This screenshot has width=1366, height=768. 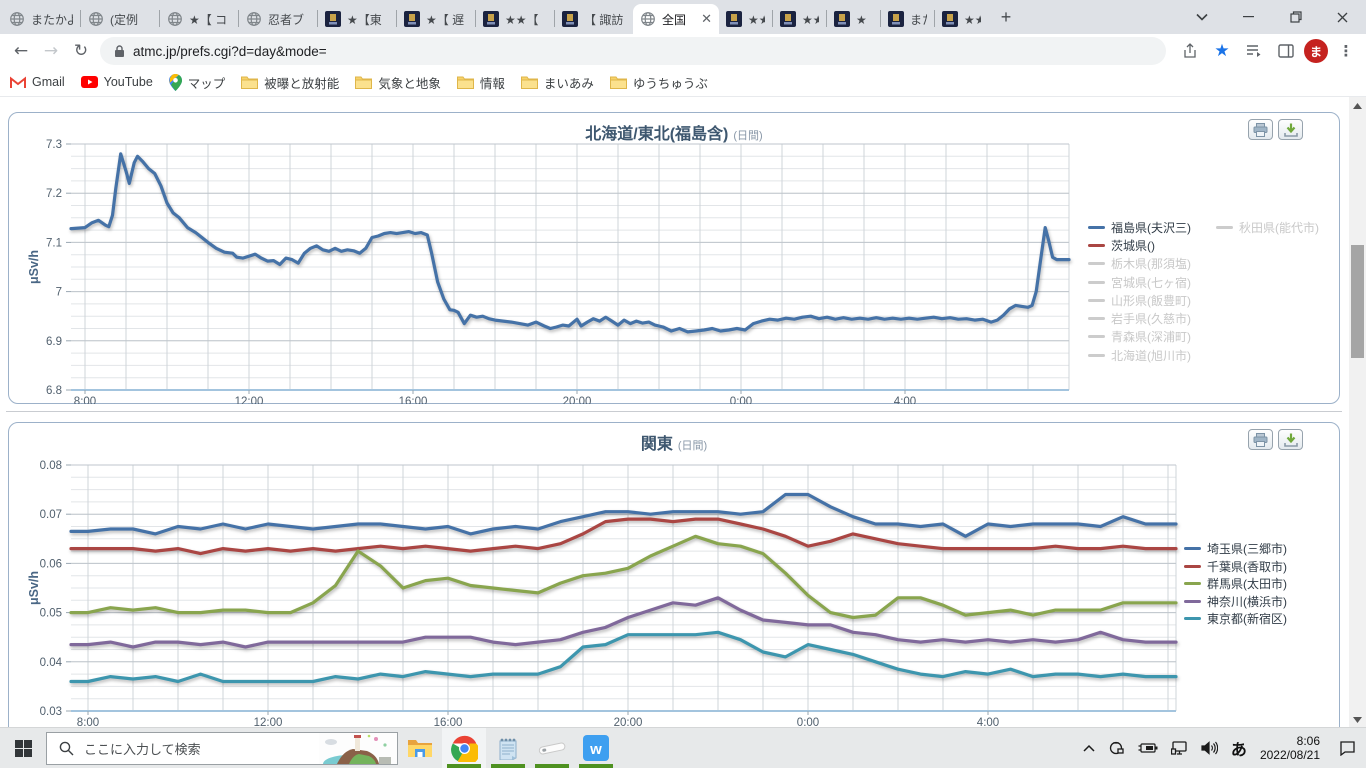 What do you see at coordinates (1139, 337) in the screenshot?
I see `legend-item: 青森県(深浦町)` at bounding box center [1139, 337].